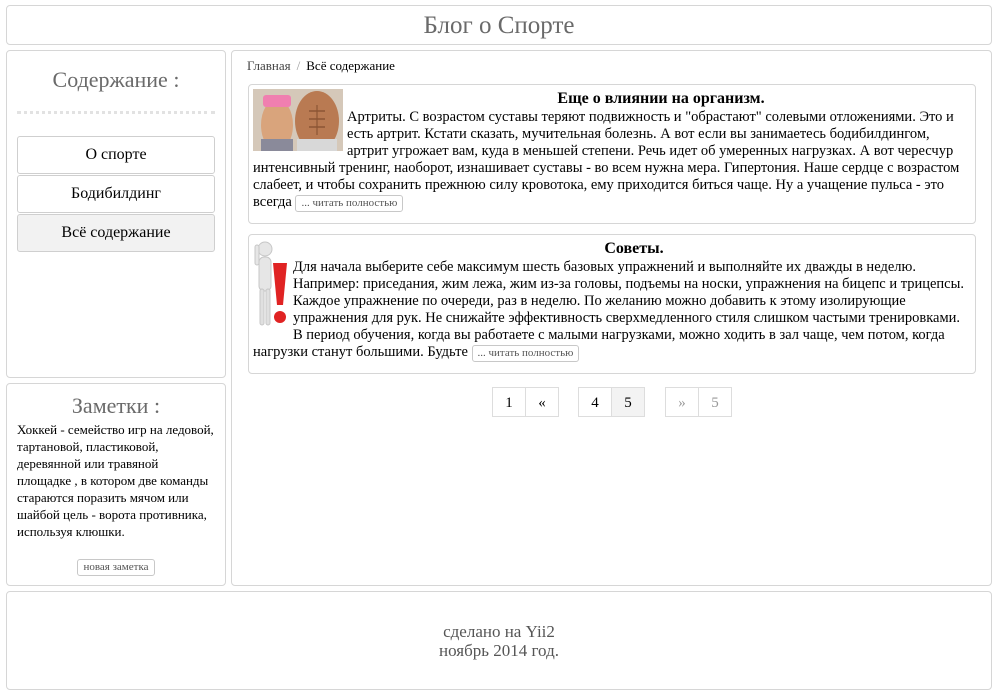 The width and height of the screenshot is (998, 695). What do you see at coordinates (116, 112) in the screenshot?
I see `dotted-divider` at bounding box center [116, 112].